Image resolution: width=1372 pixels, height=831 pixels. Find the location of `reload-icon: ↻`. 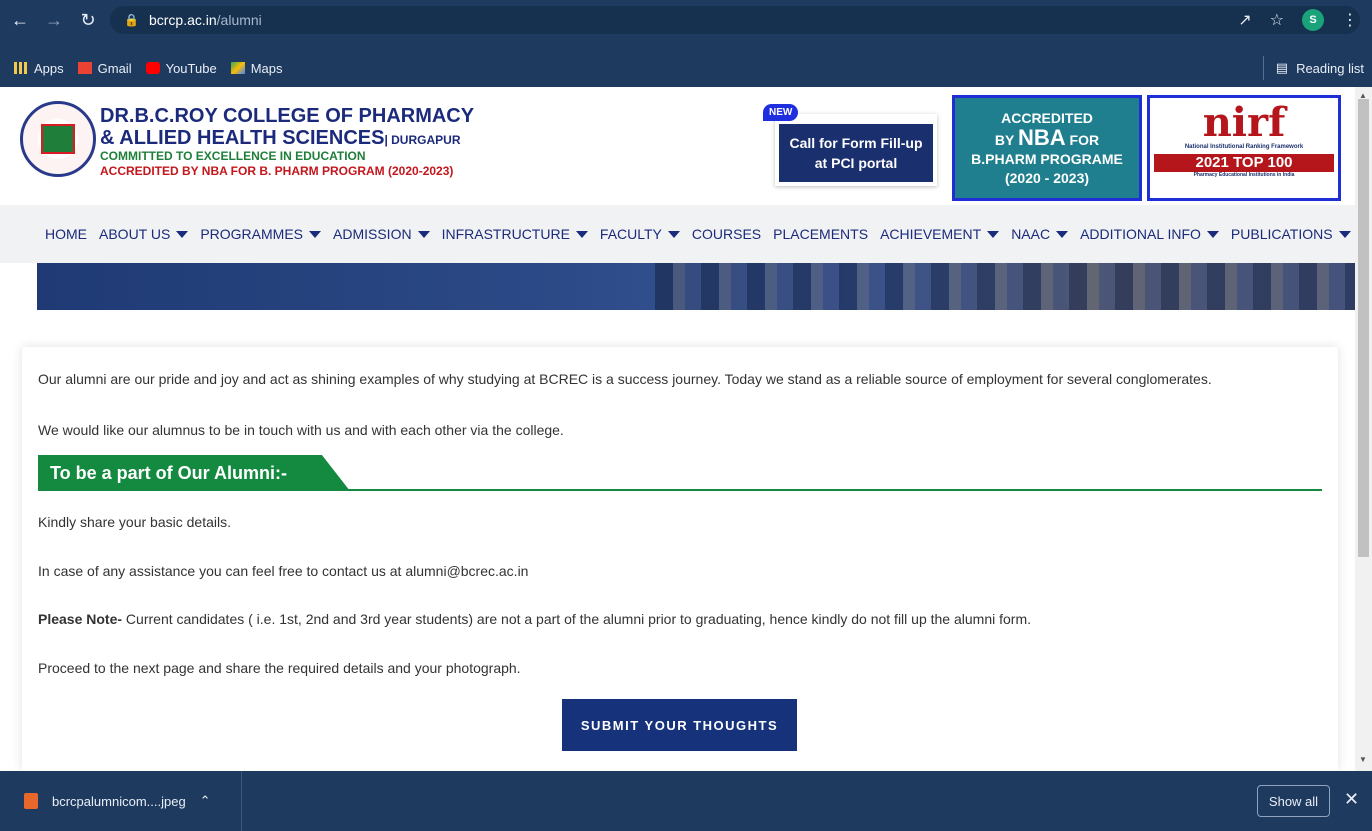

reload-icon: ↻ is located at coordinates (88, 20).